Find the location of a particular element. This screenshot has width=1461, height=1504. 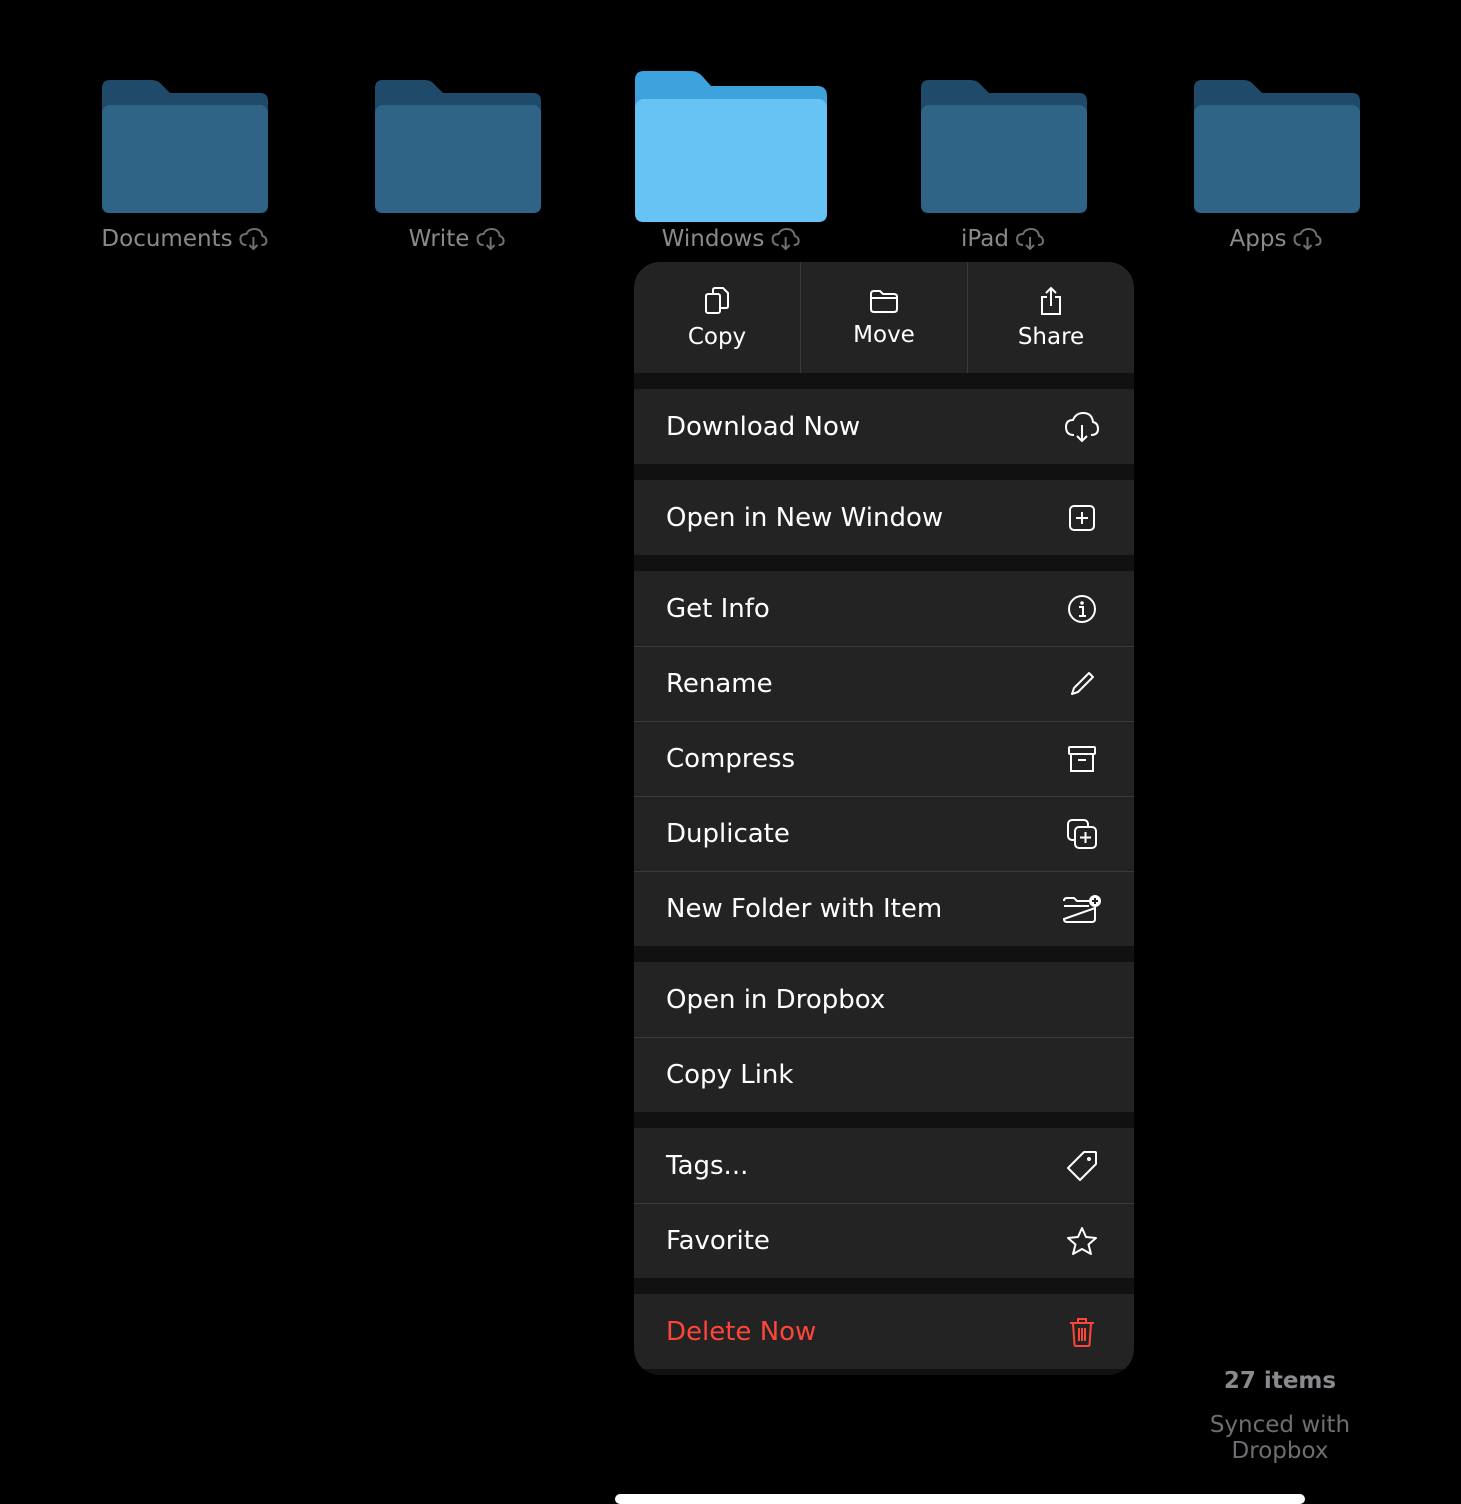

quick-actions-row: Copy Move Share is located at coordinates (884, 317).